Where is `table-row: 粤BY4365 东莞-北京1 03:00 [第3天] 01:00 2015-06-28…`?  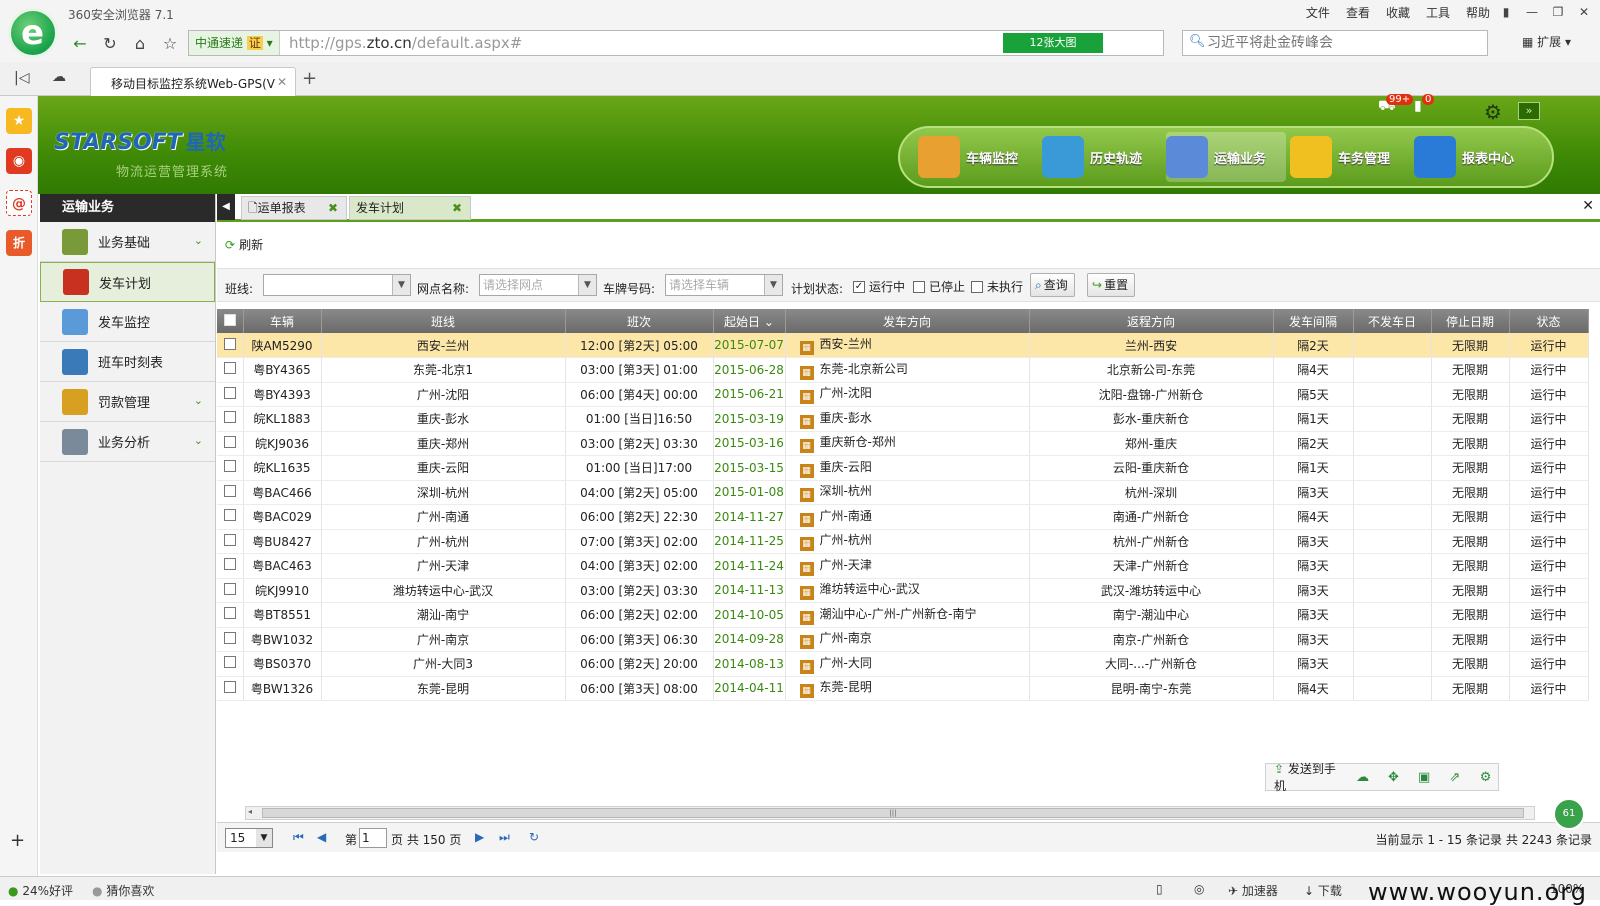
table-row: 粤BY4365 东莞-北京1 03:00 [第3天] 01:00 2015-06-28… is located at coordinates (903, 370).